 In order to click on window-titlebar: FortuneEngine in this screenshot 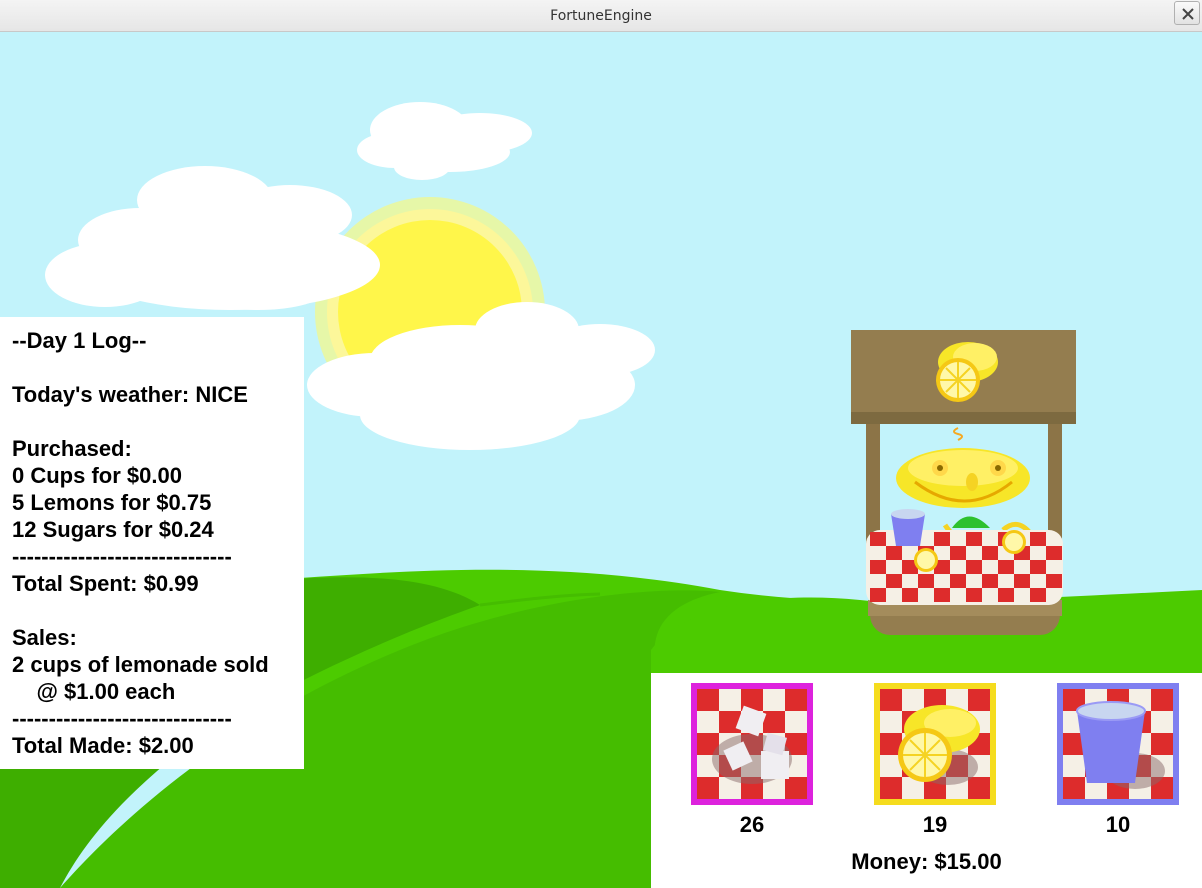, I will do `click(601, 16)`.